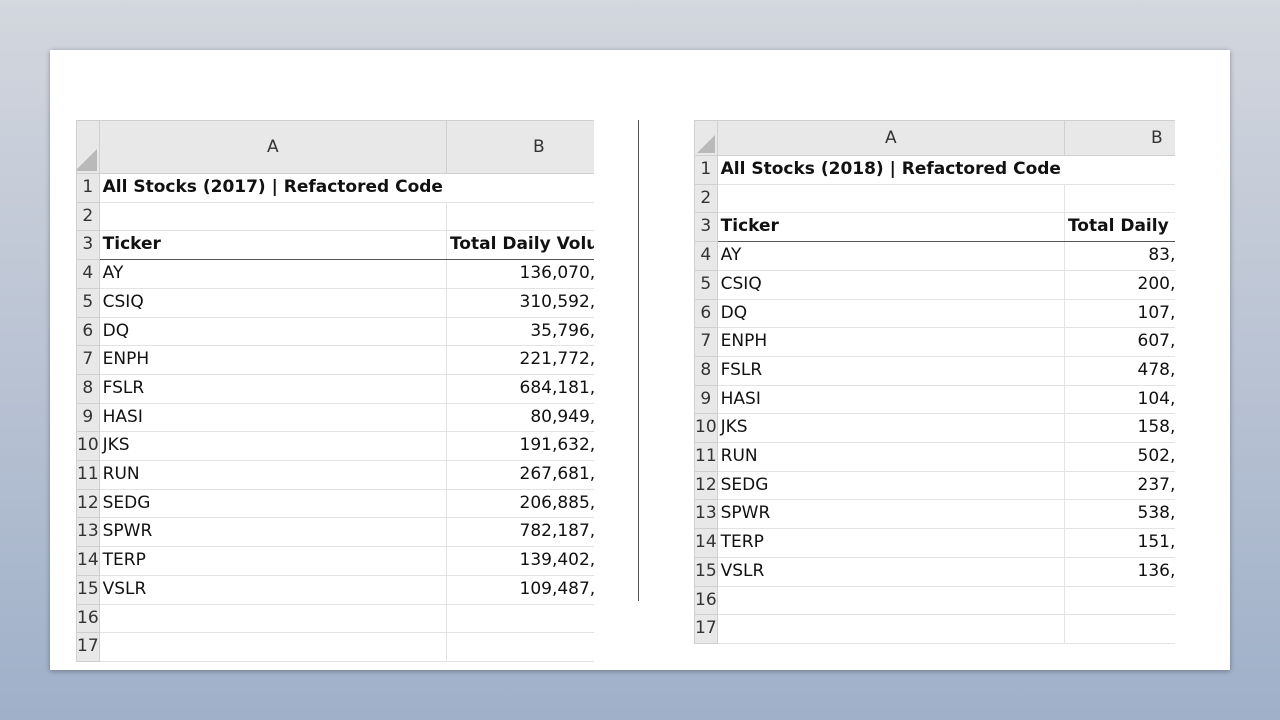 This screenshot has width=1280, height=720. What do you see at coordinates (519, 446) in the screenshot?
I see `volume-cell: 191,632,200` at bounding box center [519, 446].